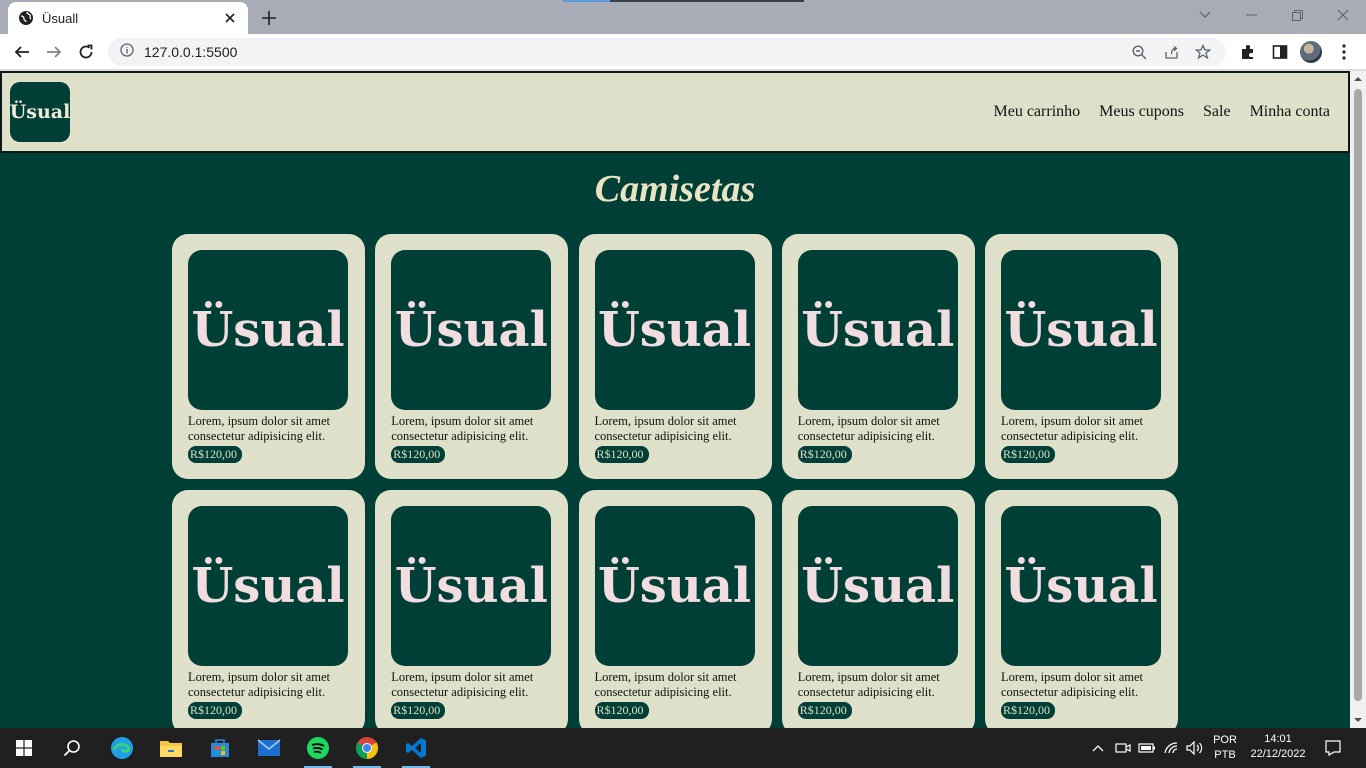 The image size is (1366, 768). What do you see at coordinates (171, 748) in the screenshot?
I see `file-explorer-icon` at bounding box center [171, 748].